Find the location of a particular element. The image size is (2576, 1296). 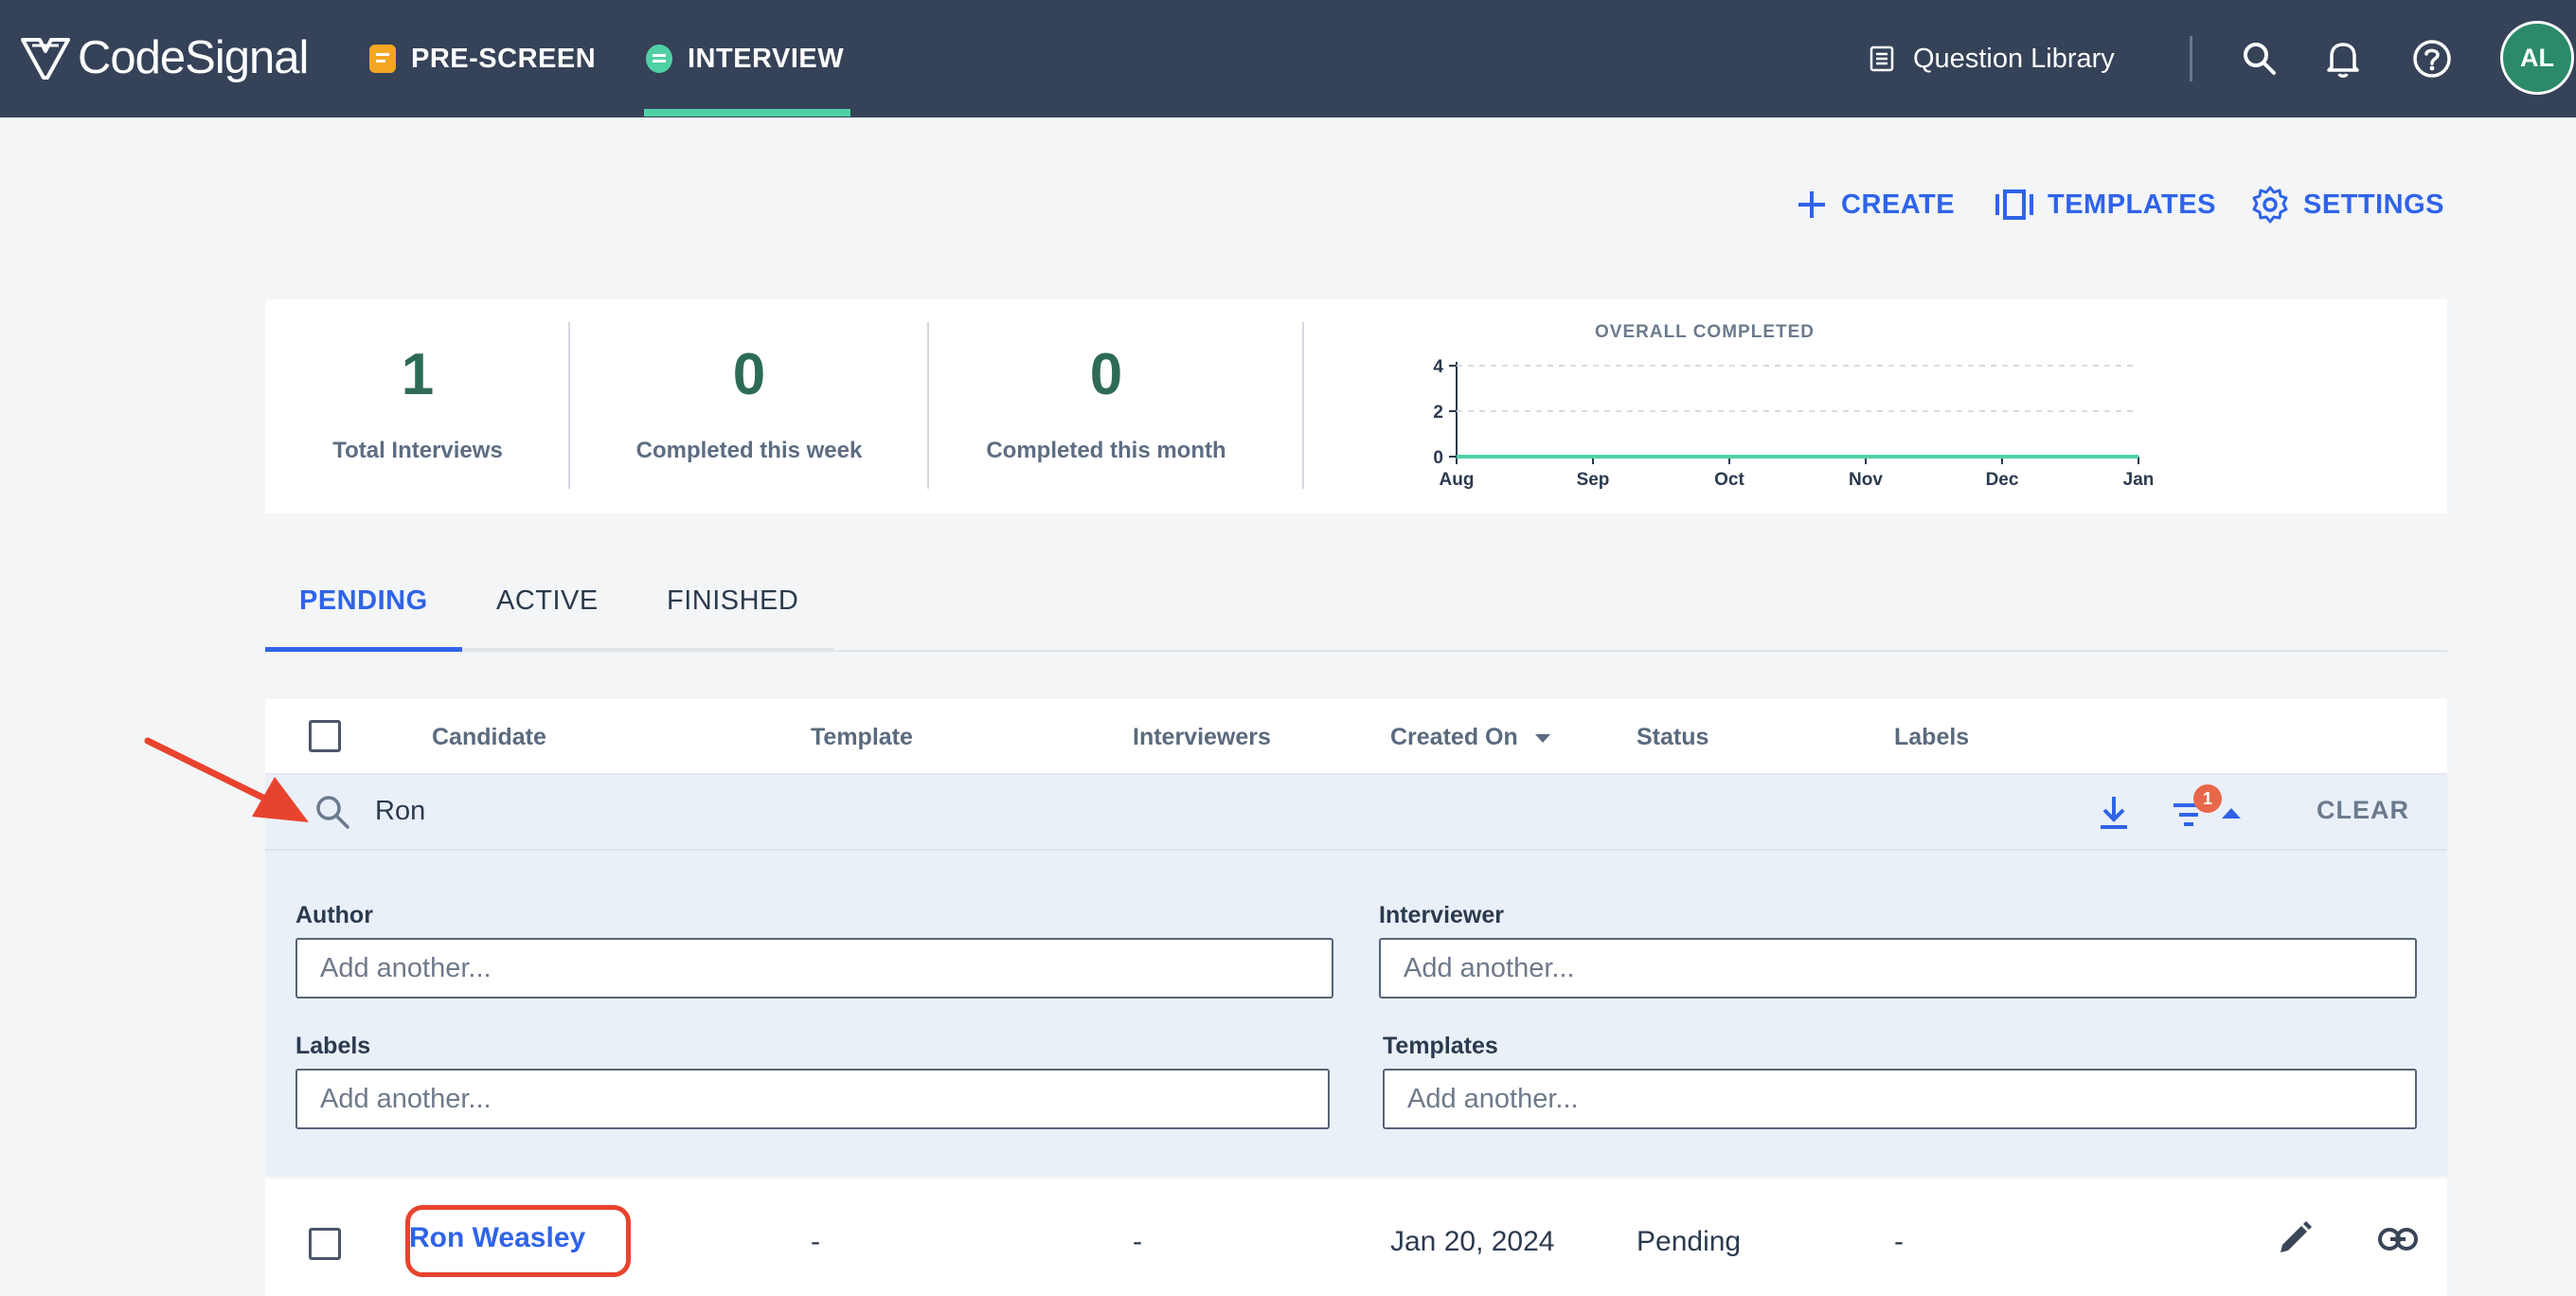

link-icon is located at coordinates (2398, 1239).